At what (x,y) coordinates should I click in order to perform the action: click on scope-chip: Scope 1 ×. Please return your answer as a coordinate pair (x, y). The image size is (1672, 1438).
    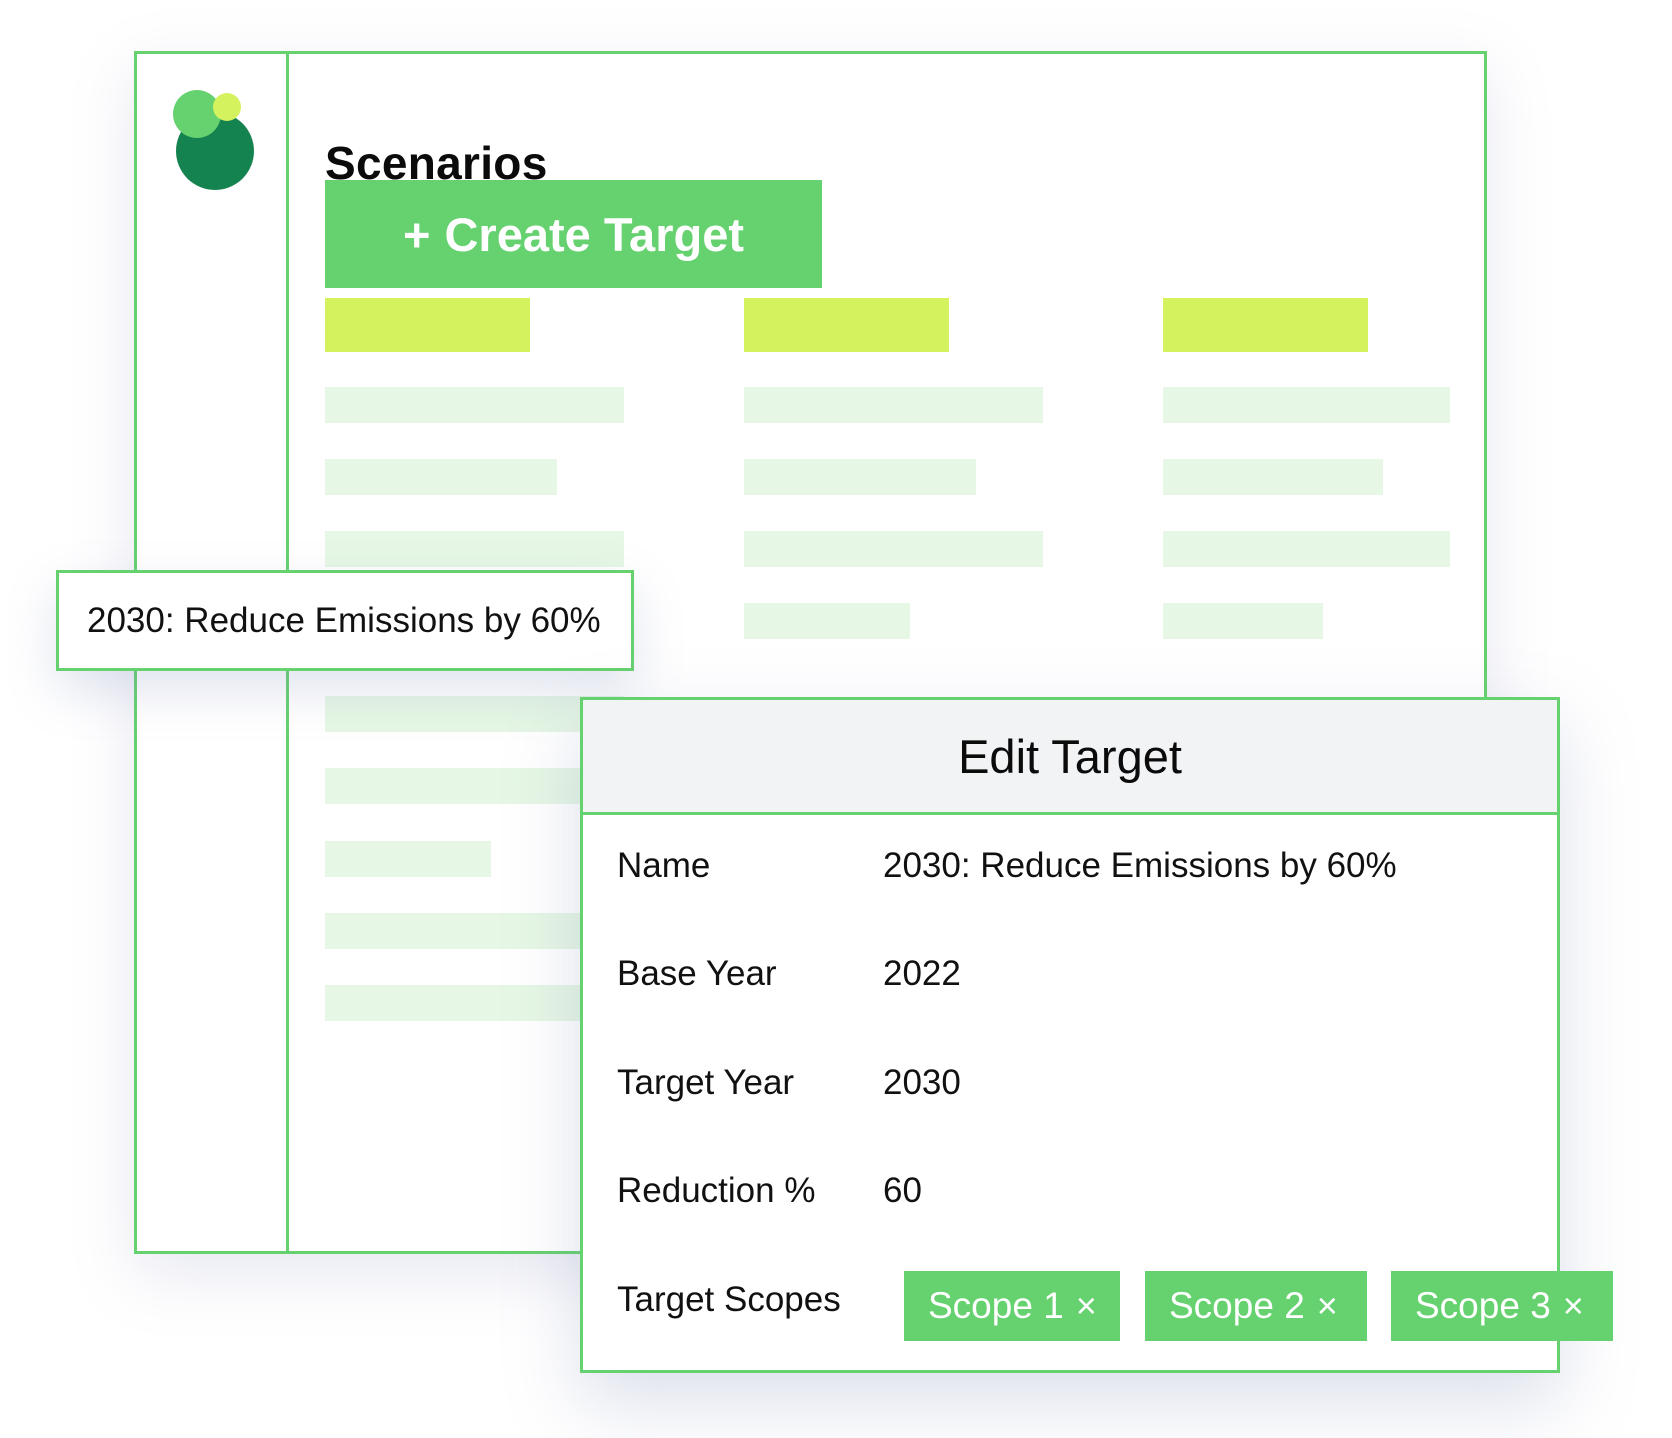
    Looking at the image, I should click on (1012, 1306).